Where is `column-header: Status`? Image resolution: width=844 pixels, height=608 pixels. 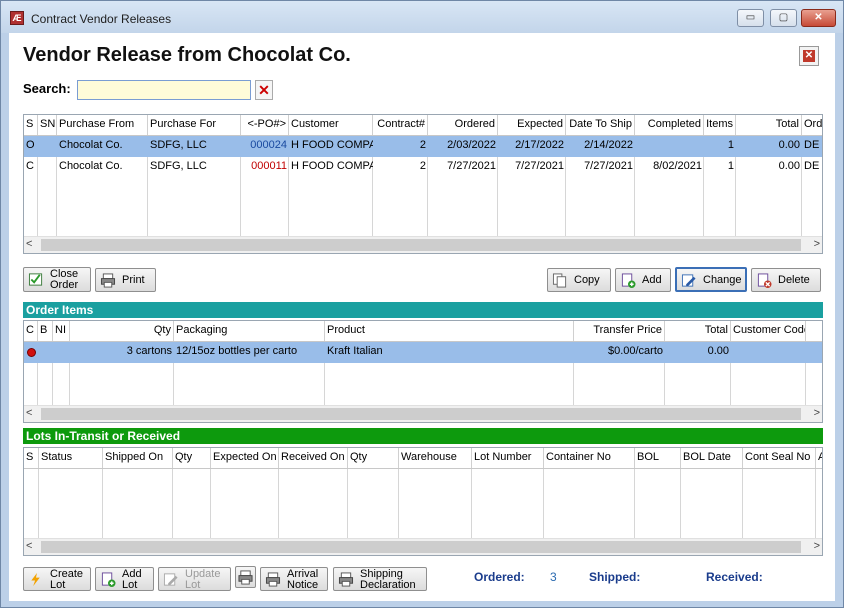
column-header: Status is located at coordinates (71, 458).